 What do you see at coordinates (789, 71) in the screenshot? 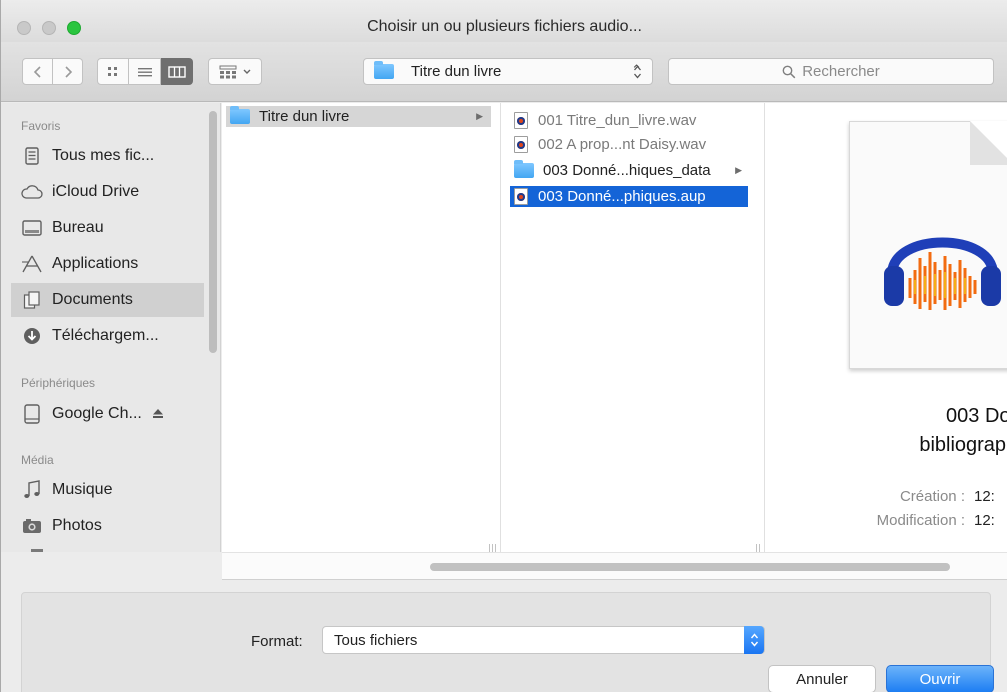
I see `search-icon` at bounding box center [789, 71].